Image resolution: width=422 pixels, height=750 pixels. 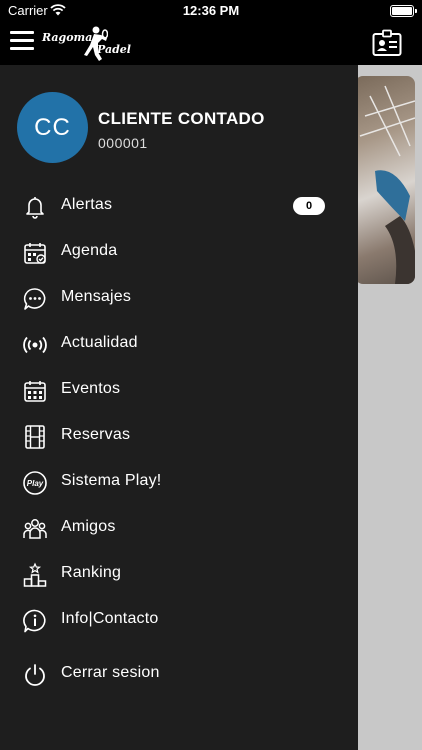 I want to click on chat-bubble-icon, so click(x=34, y=299).